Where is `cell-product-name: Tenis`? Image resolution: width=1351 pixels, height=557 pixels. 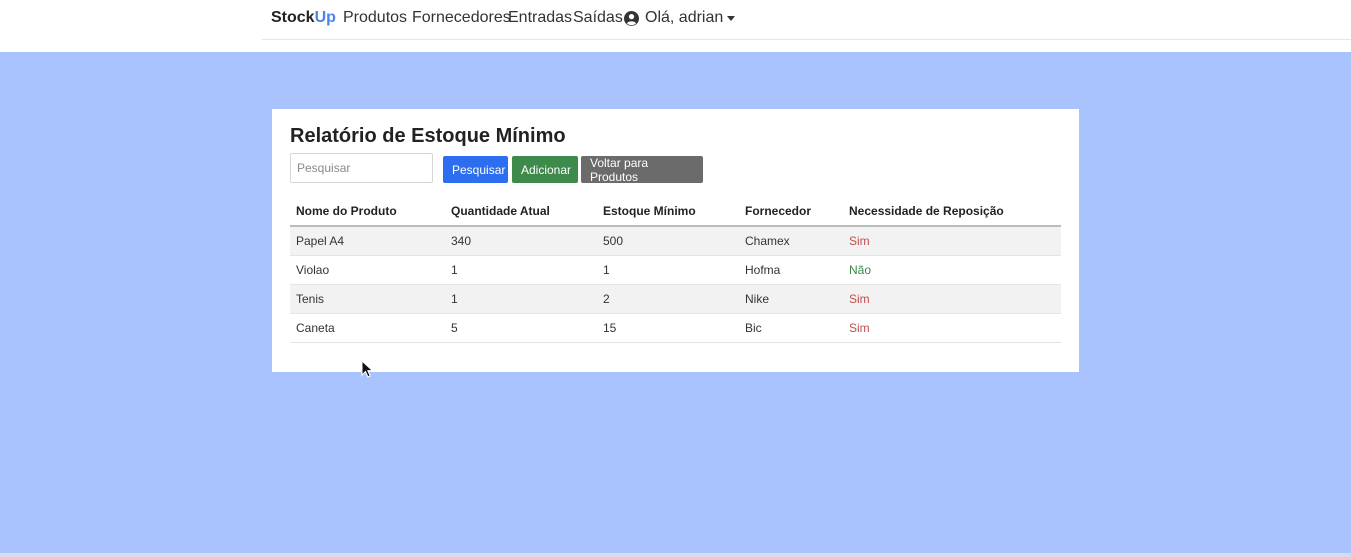
cell-product-name: Tenis is located at coordinates (367, 299).